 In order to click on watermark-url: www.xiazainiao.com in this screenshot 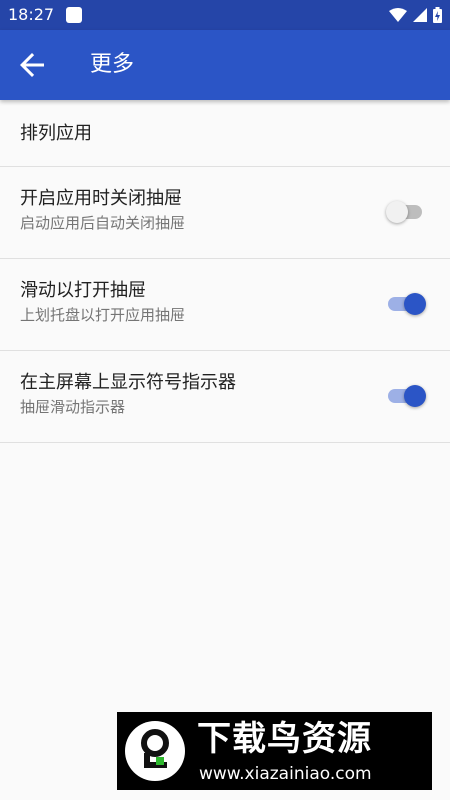, I will do `click(285, 774)`.